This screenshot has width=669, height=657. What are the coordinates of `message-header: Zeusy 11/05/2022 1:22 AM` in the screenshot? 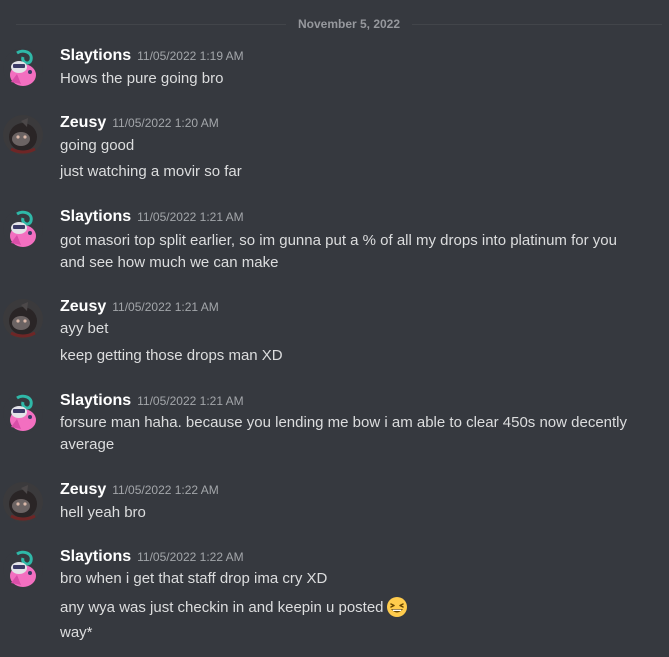 It's located at (139, 490).